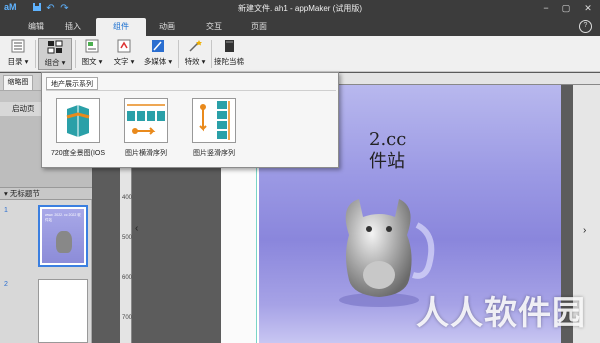 Image resolution: width=600 pixels, height=343 pixels. I want to click on ruler-label: 400, so click(127, 198).